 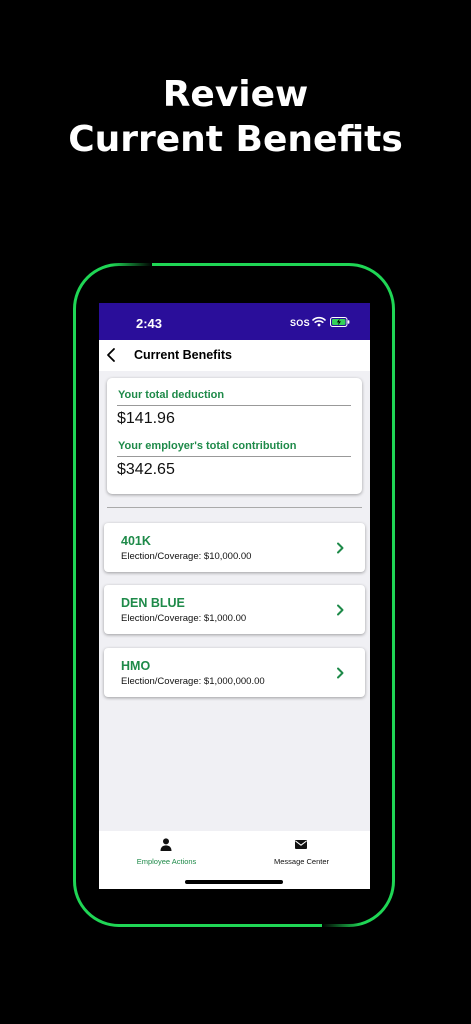 I want to click on benefit-coverage: Election/Coverage: $10,000.00, so click(x=186, y=556).